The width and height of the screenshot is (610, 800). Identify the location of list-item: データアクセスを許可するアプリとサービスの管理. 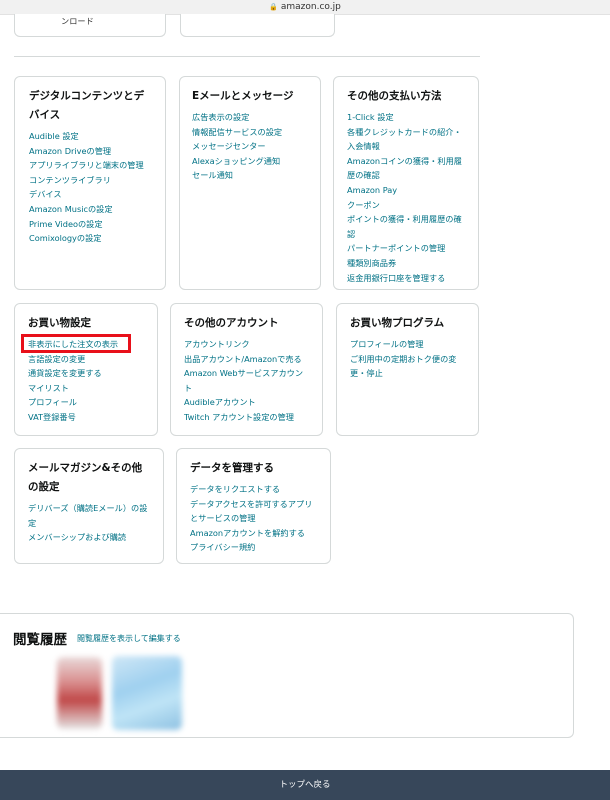
(253, 511).